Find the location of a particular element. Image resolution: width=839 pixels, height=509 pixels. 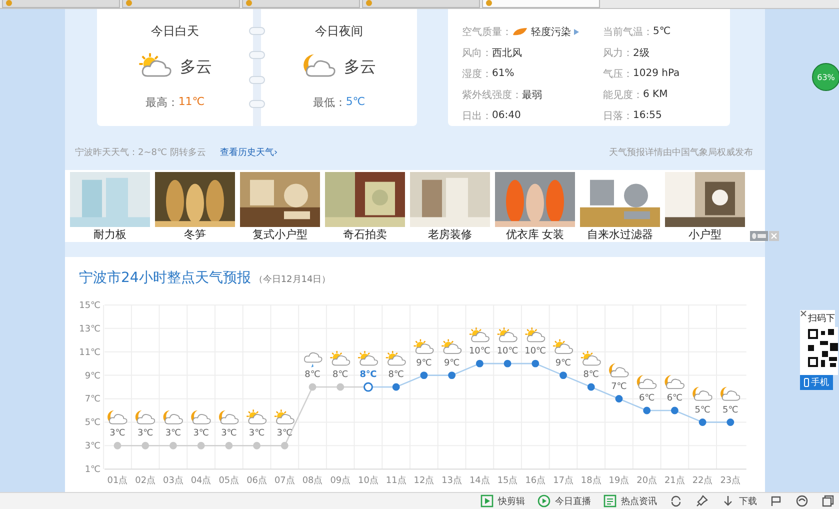

temp-label: 最高： is located at coordinates (161, 102).